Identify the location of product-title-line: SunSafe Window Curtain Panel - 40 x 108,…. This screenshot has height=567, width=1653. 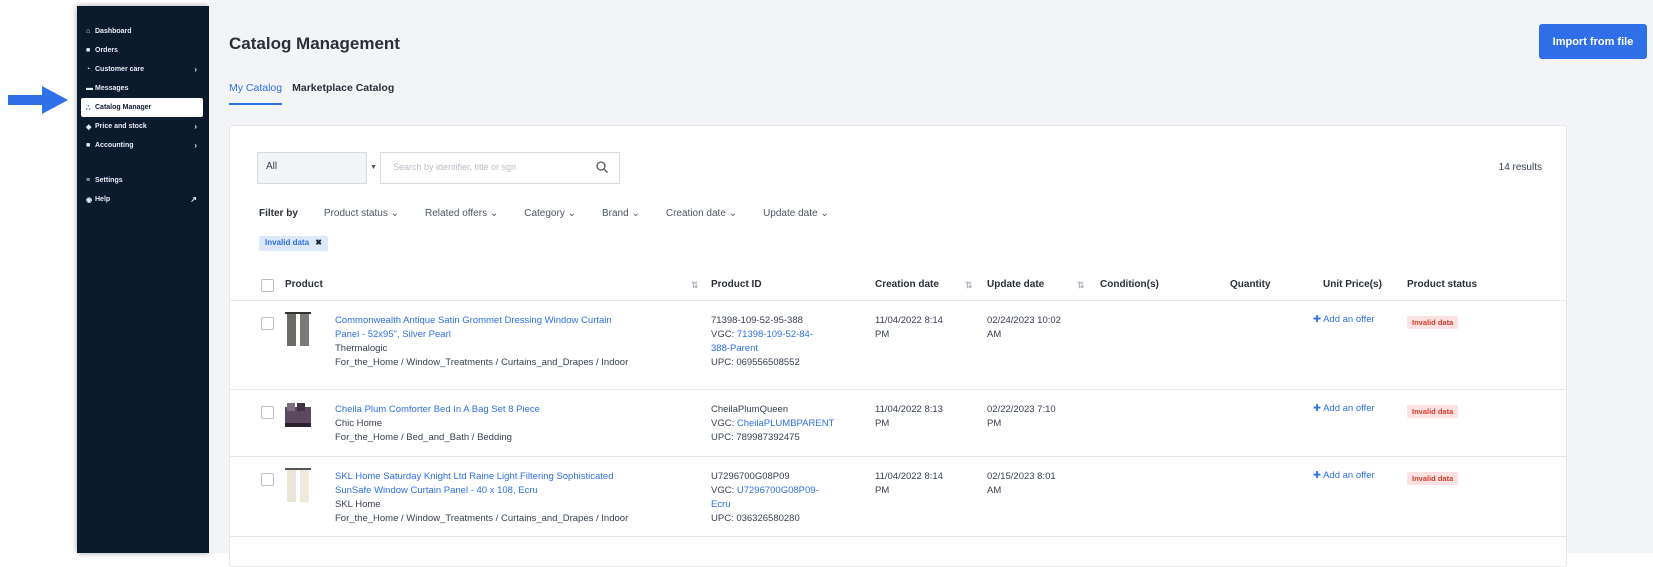
(436, 490).